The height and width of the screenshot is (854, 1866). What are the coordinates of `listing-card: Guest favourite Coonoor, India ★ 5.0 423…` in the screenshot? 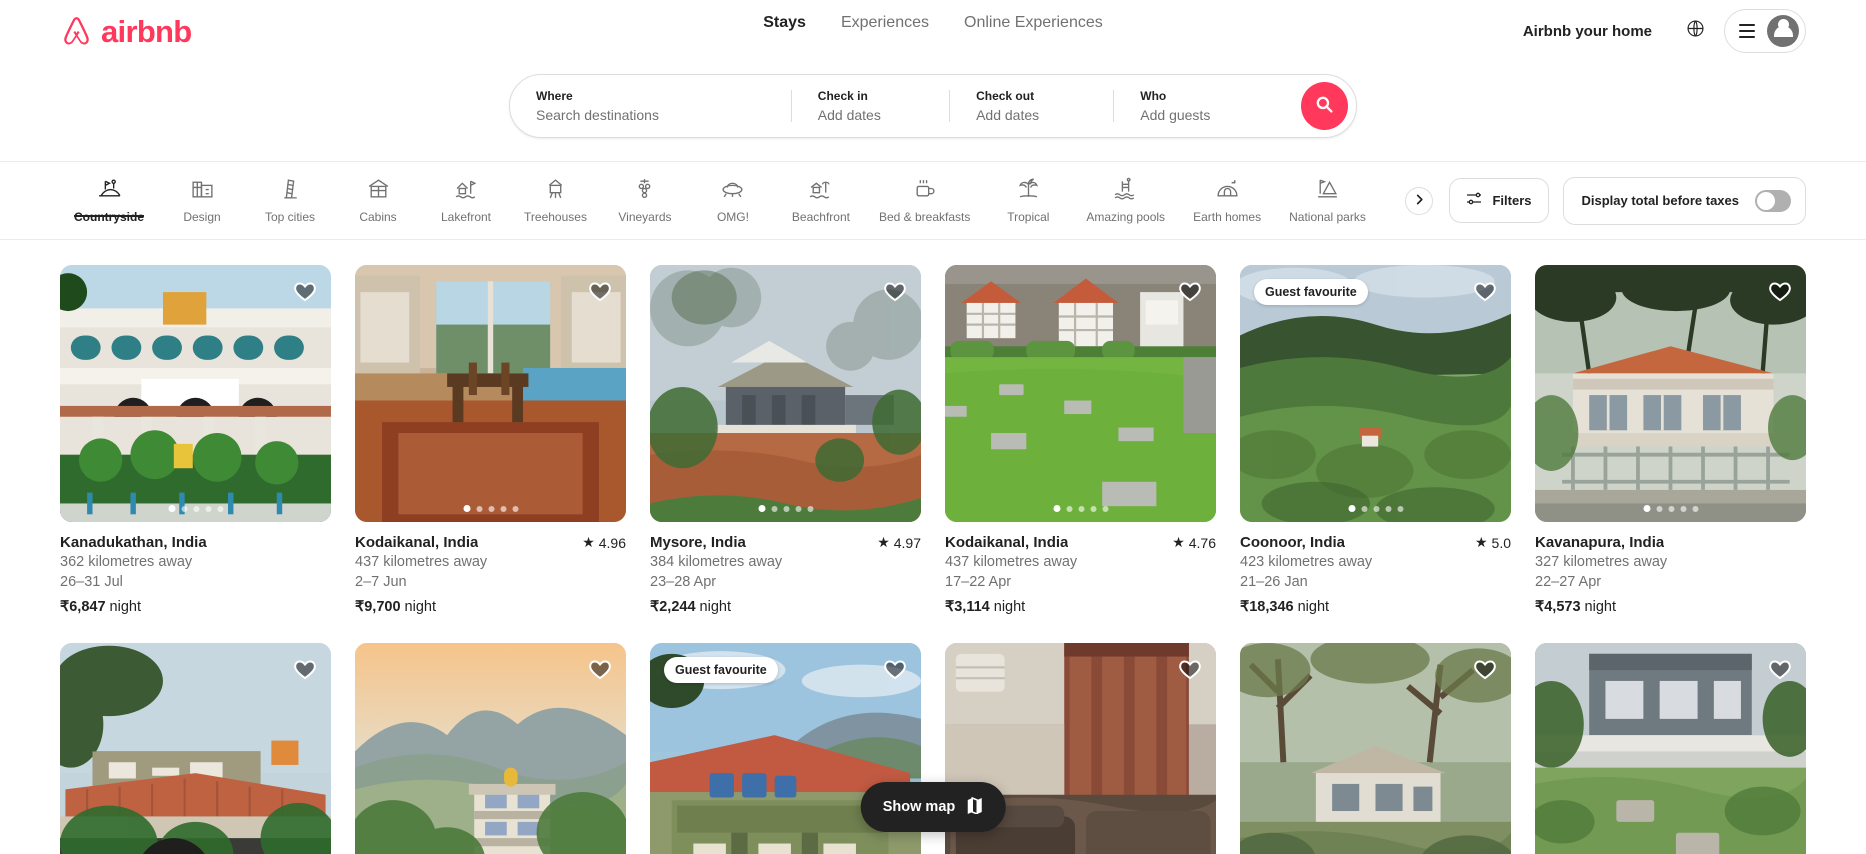 It's located at (1375, 440).